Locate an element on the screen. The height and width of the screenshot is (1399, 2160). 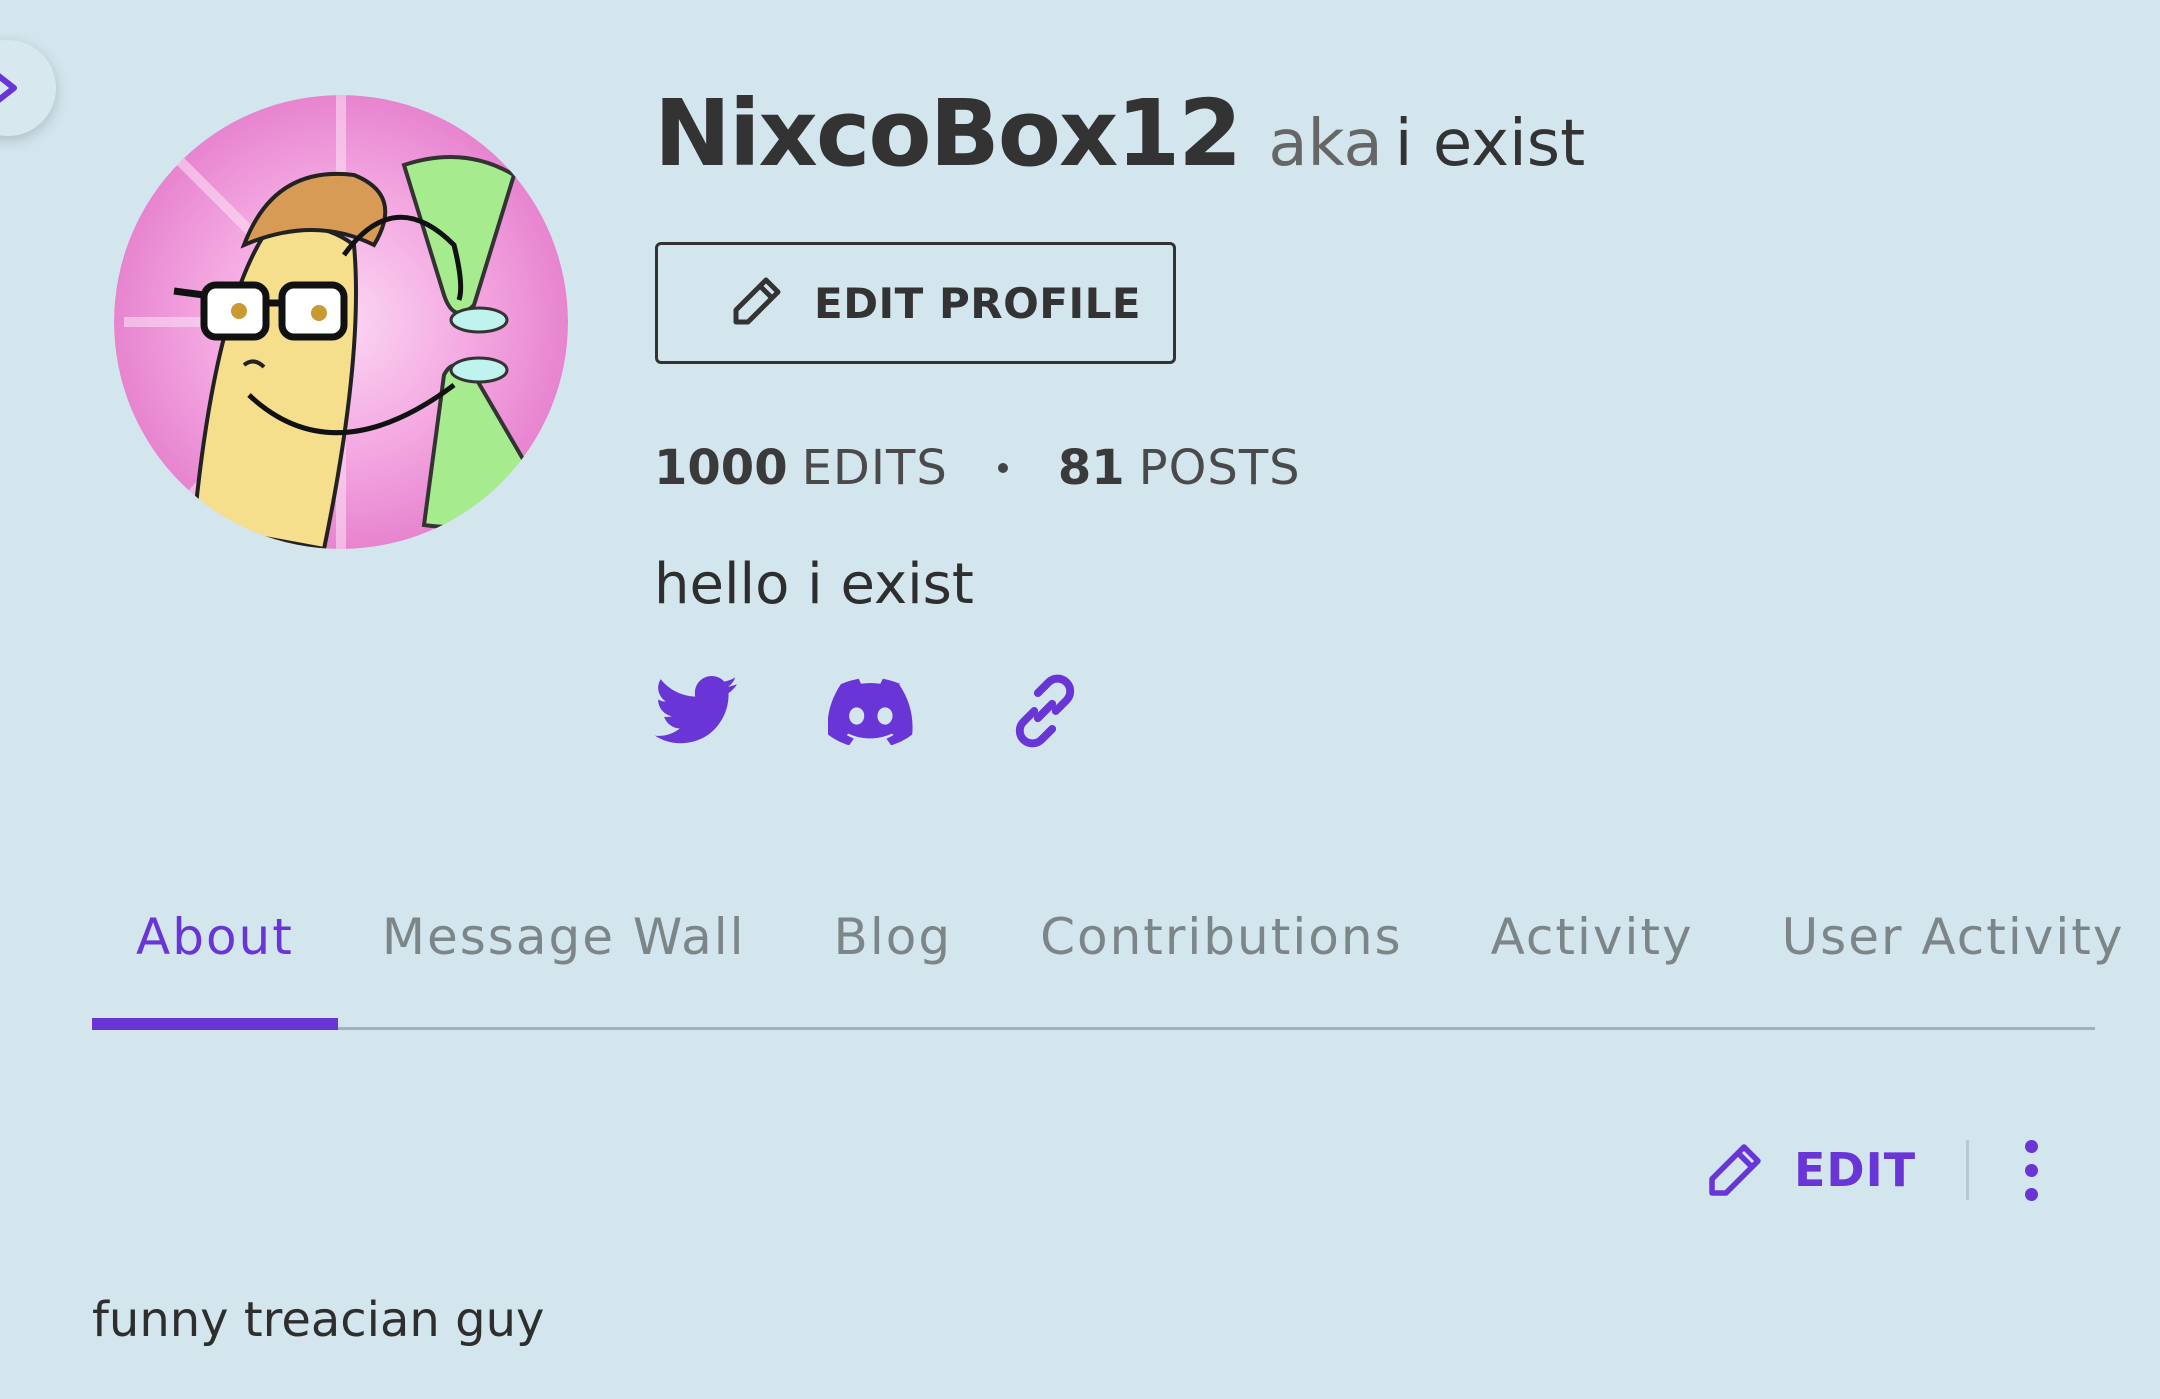
tab-about: About is located at coordinates (215, 965).